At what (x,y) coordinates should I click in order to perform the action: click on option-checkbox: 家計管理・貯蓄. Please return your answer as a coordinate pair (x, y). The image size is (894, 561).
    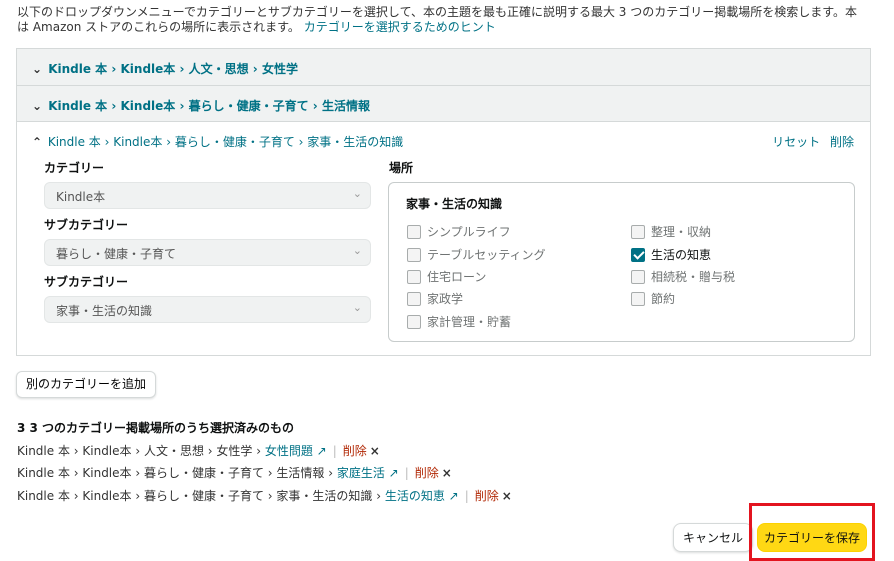
    Looking at the image, I should click on (459, 321).